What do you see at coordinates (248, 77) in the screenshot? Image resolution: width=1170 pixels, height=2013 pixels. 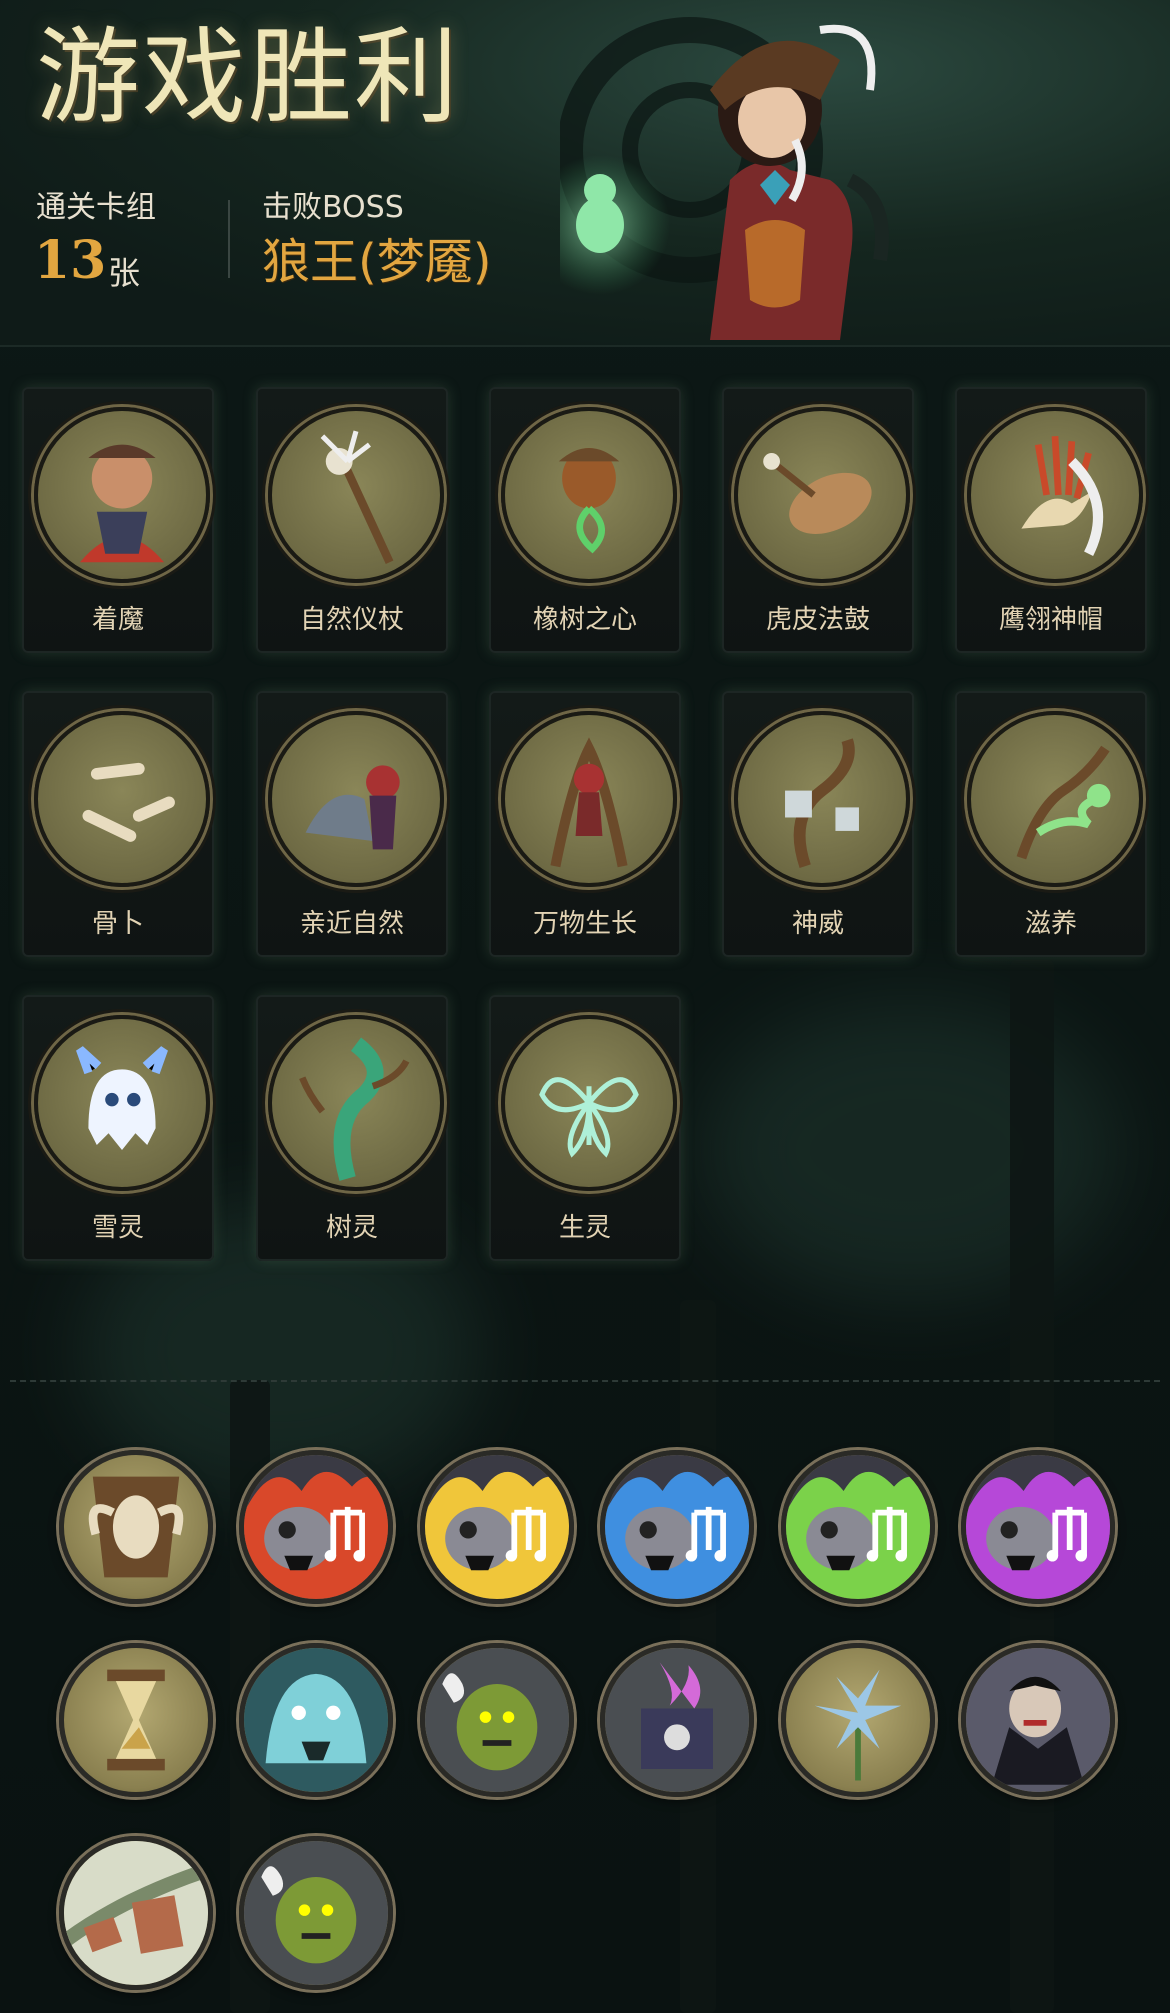 I see `page-title: 游戏胜利` at bounding box center [248, 77].